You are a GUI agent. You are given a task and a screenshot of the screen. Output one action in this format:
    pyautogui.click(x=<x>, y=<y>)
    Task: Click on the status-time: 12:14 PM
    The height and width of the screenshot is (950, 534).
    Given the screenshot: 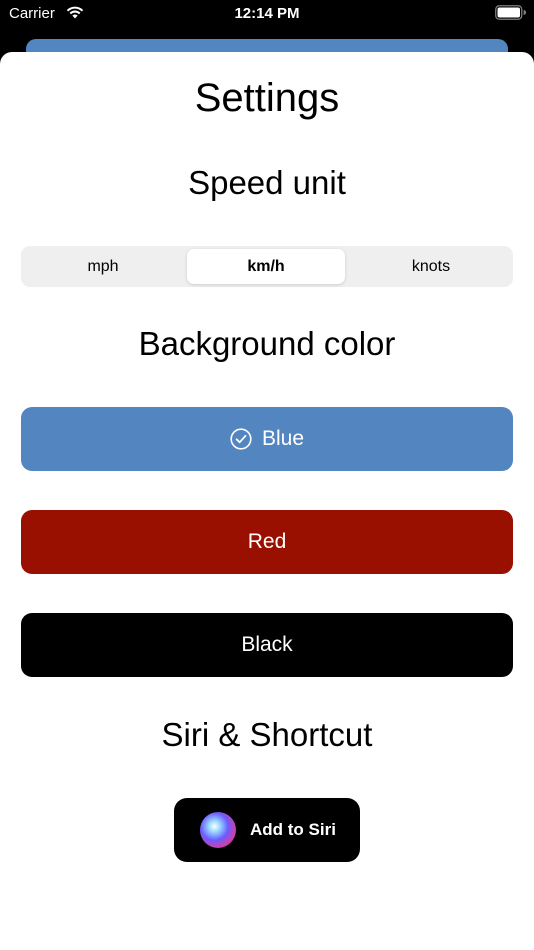 What is the action you would take?
    pyautogui.click(x=267, y=13)
    